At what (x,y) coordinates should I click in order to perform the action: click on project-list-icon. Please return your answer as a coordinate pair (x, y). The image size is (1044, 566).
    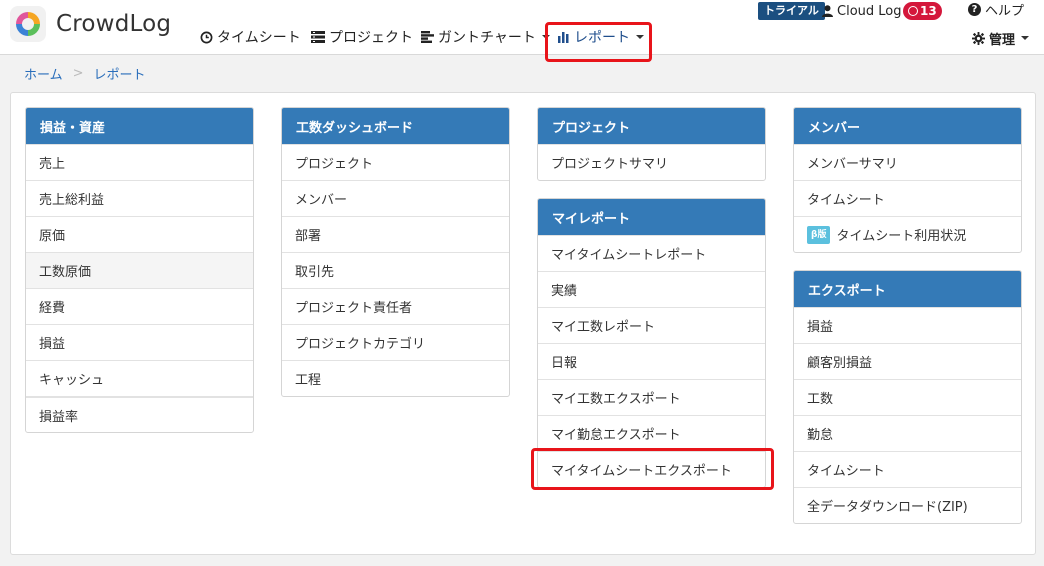
    Looking at the image, I should click on (318, 37).